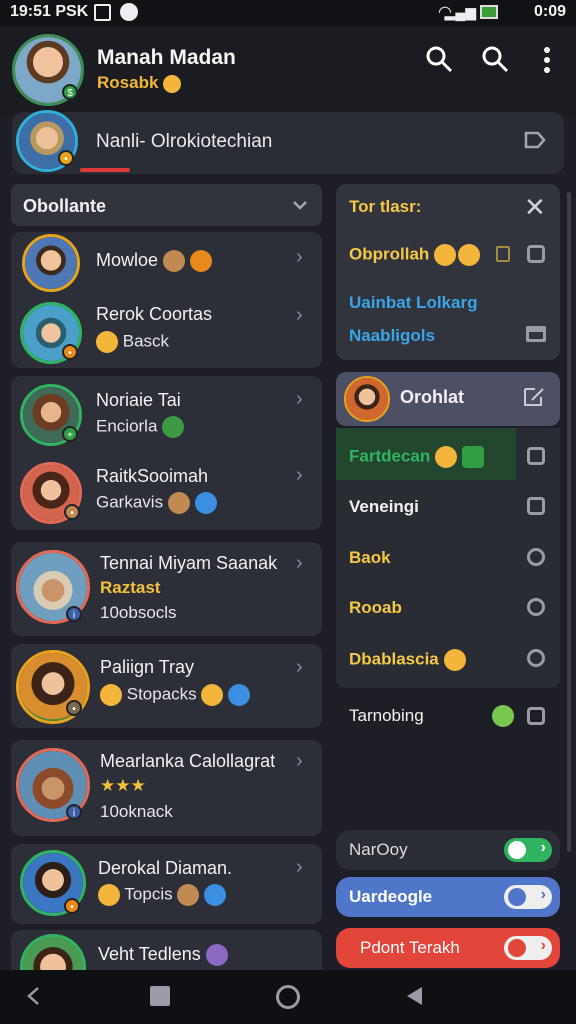 This screenshot has height=1024, width=576. I want to click on send-icon, so click(535, 142).